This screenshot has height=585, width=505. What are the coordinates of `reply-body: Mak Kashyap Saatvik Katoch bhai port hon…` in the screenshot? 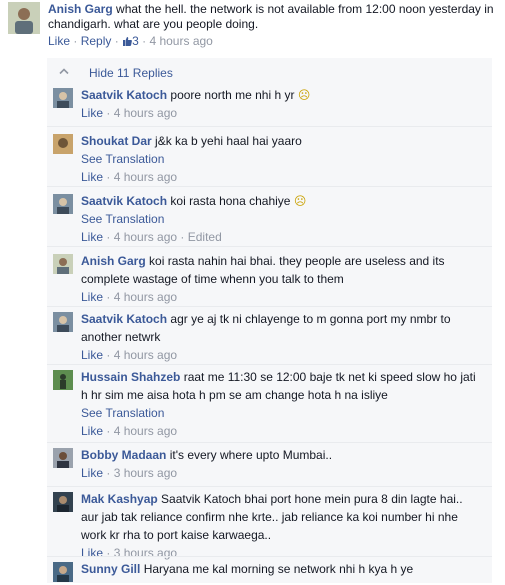 It's located at (281, 526).